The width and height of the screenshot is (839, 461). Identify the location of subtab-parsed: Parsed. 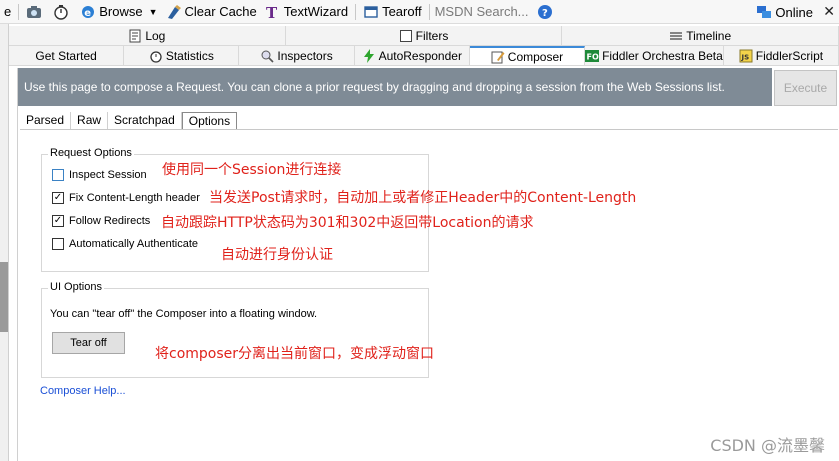
(46, 120).